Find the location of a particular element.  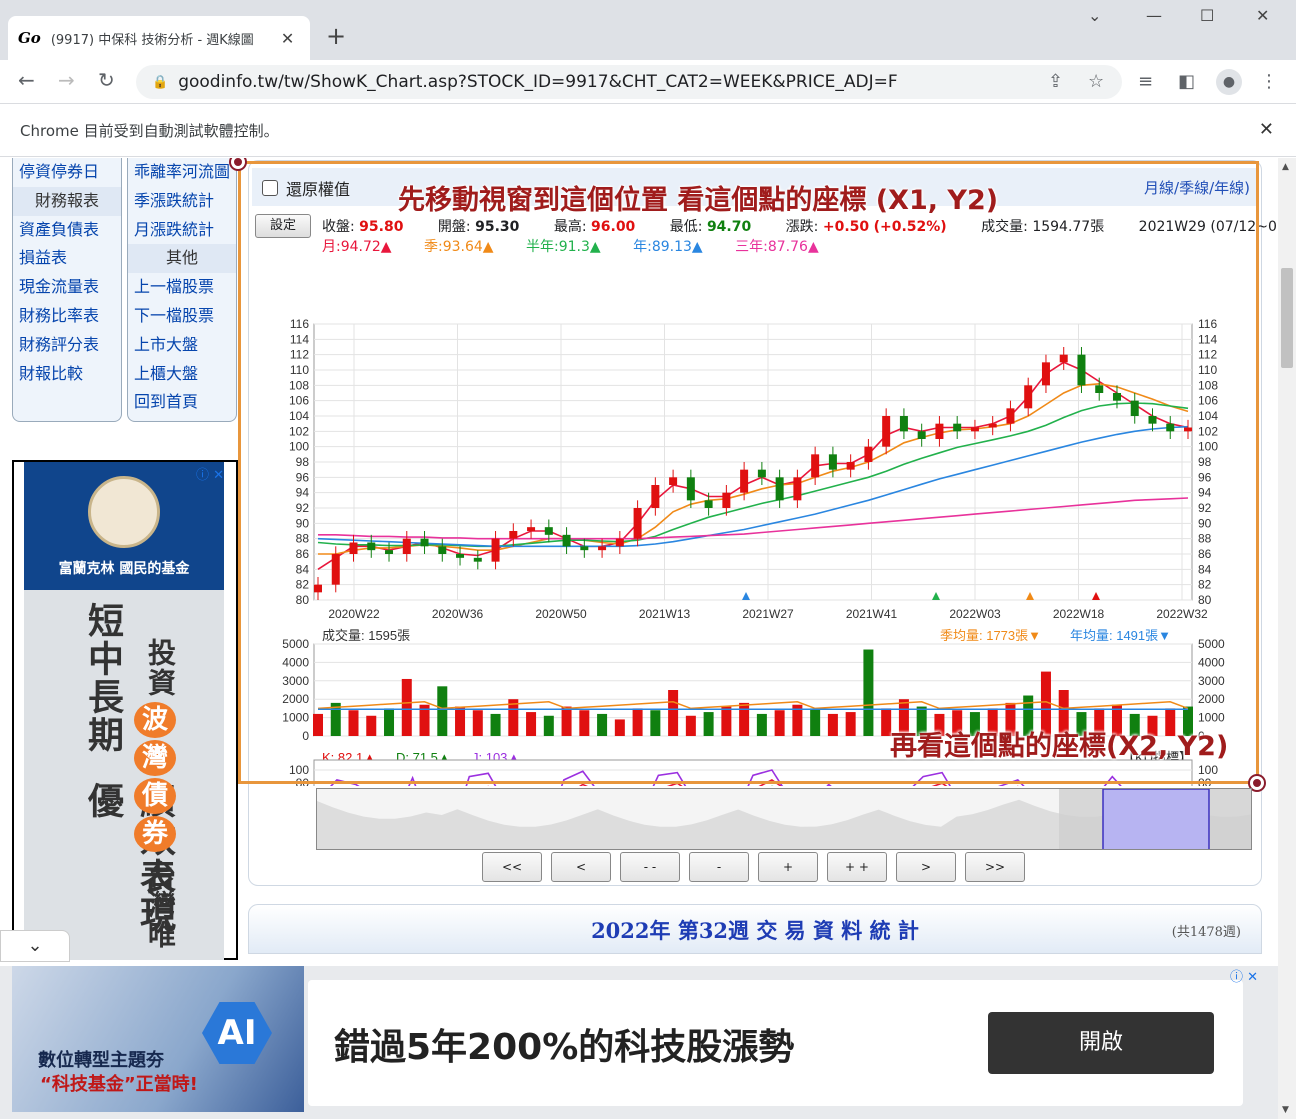

menu-link: 上一檔股票 is located at coordinates (182, 287).